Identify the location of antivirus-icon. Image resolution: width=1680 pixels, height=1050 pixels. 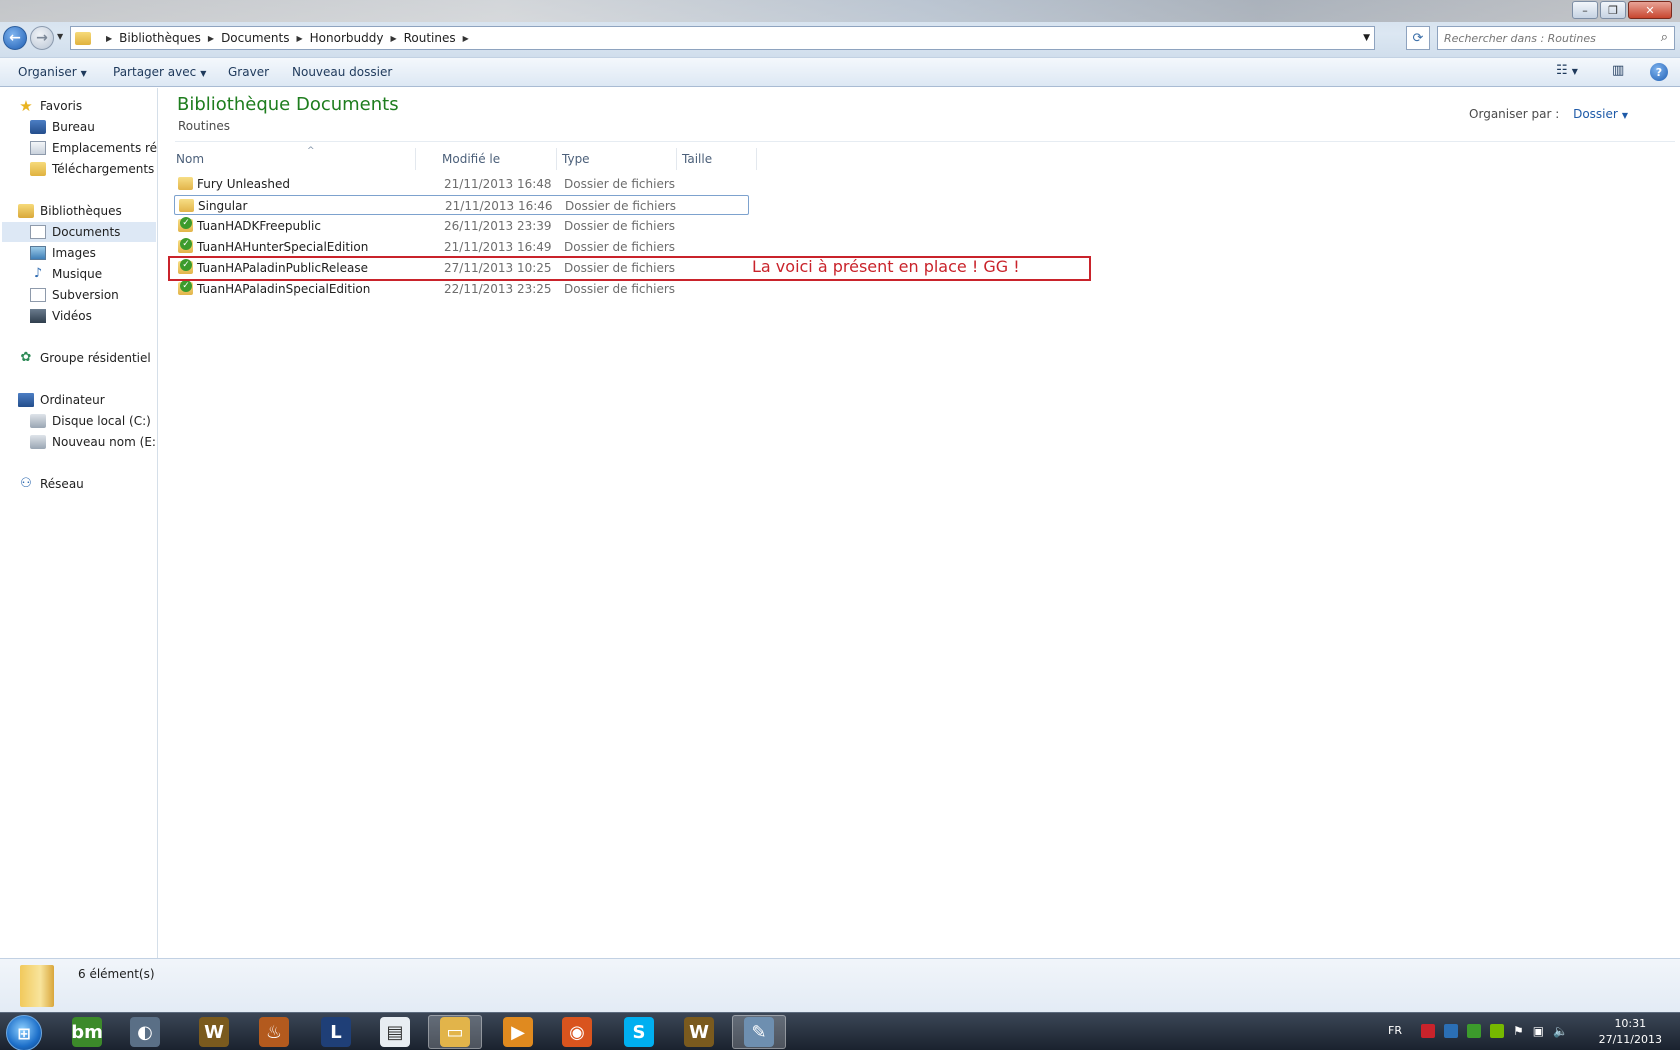
(1427, 1031).